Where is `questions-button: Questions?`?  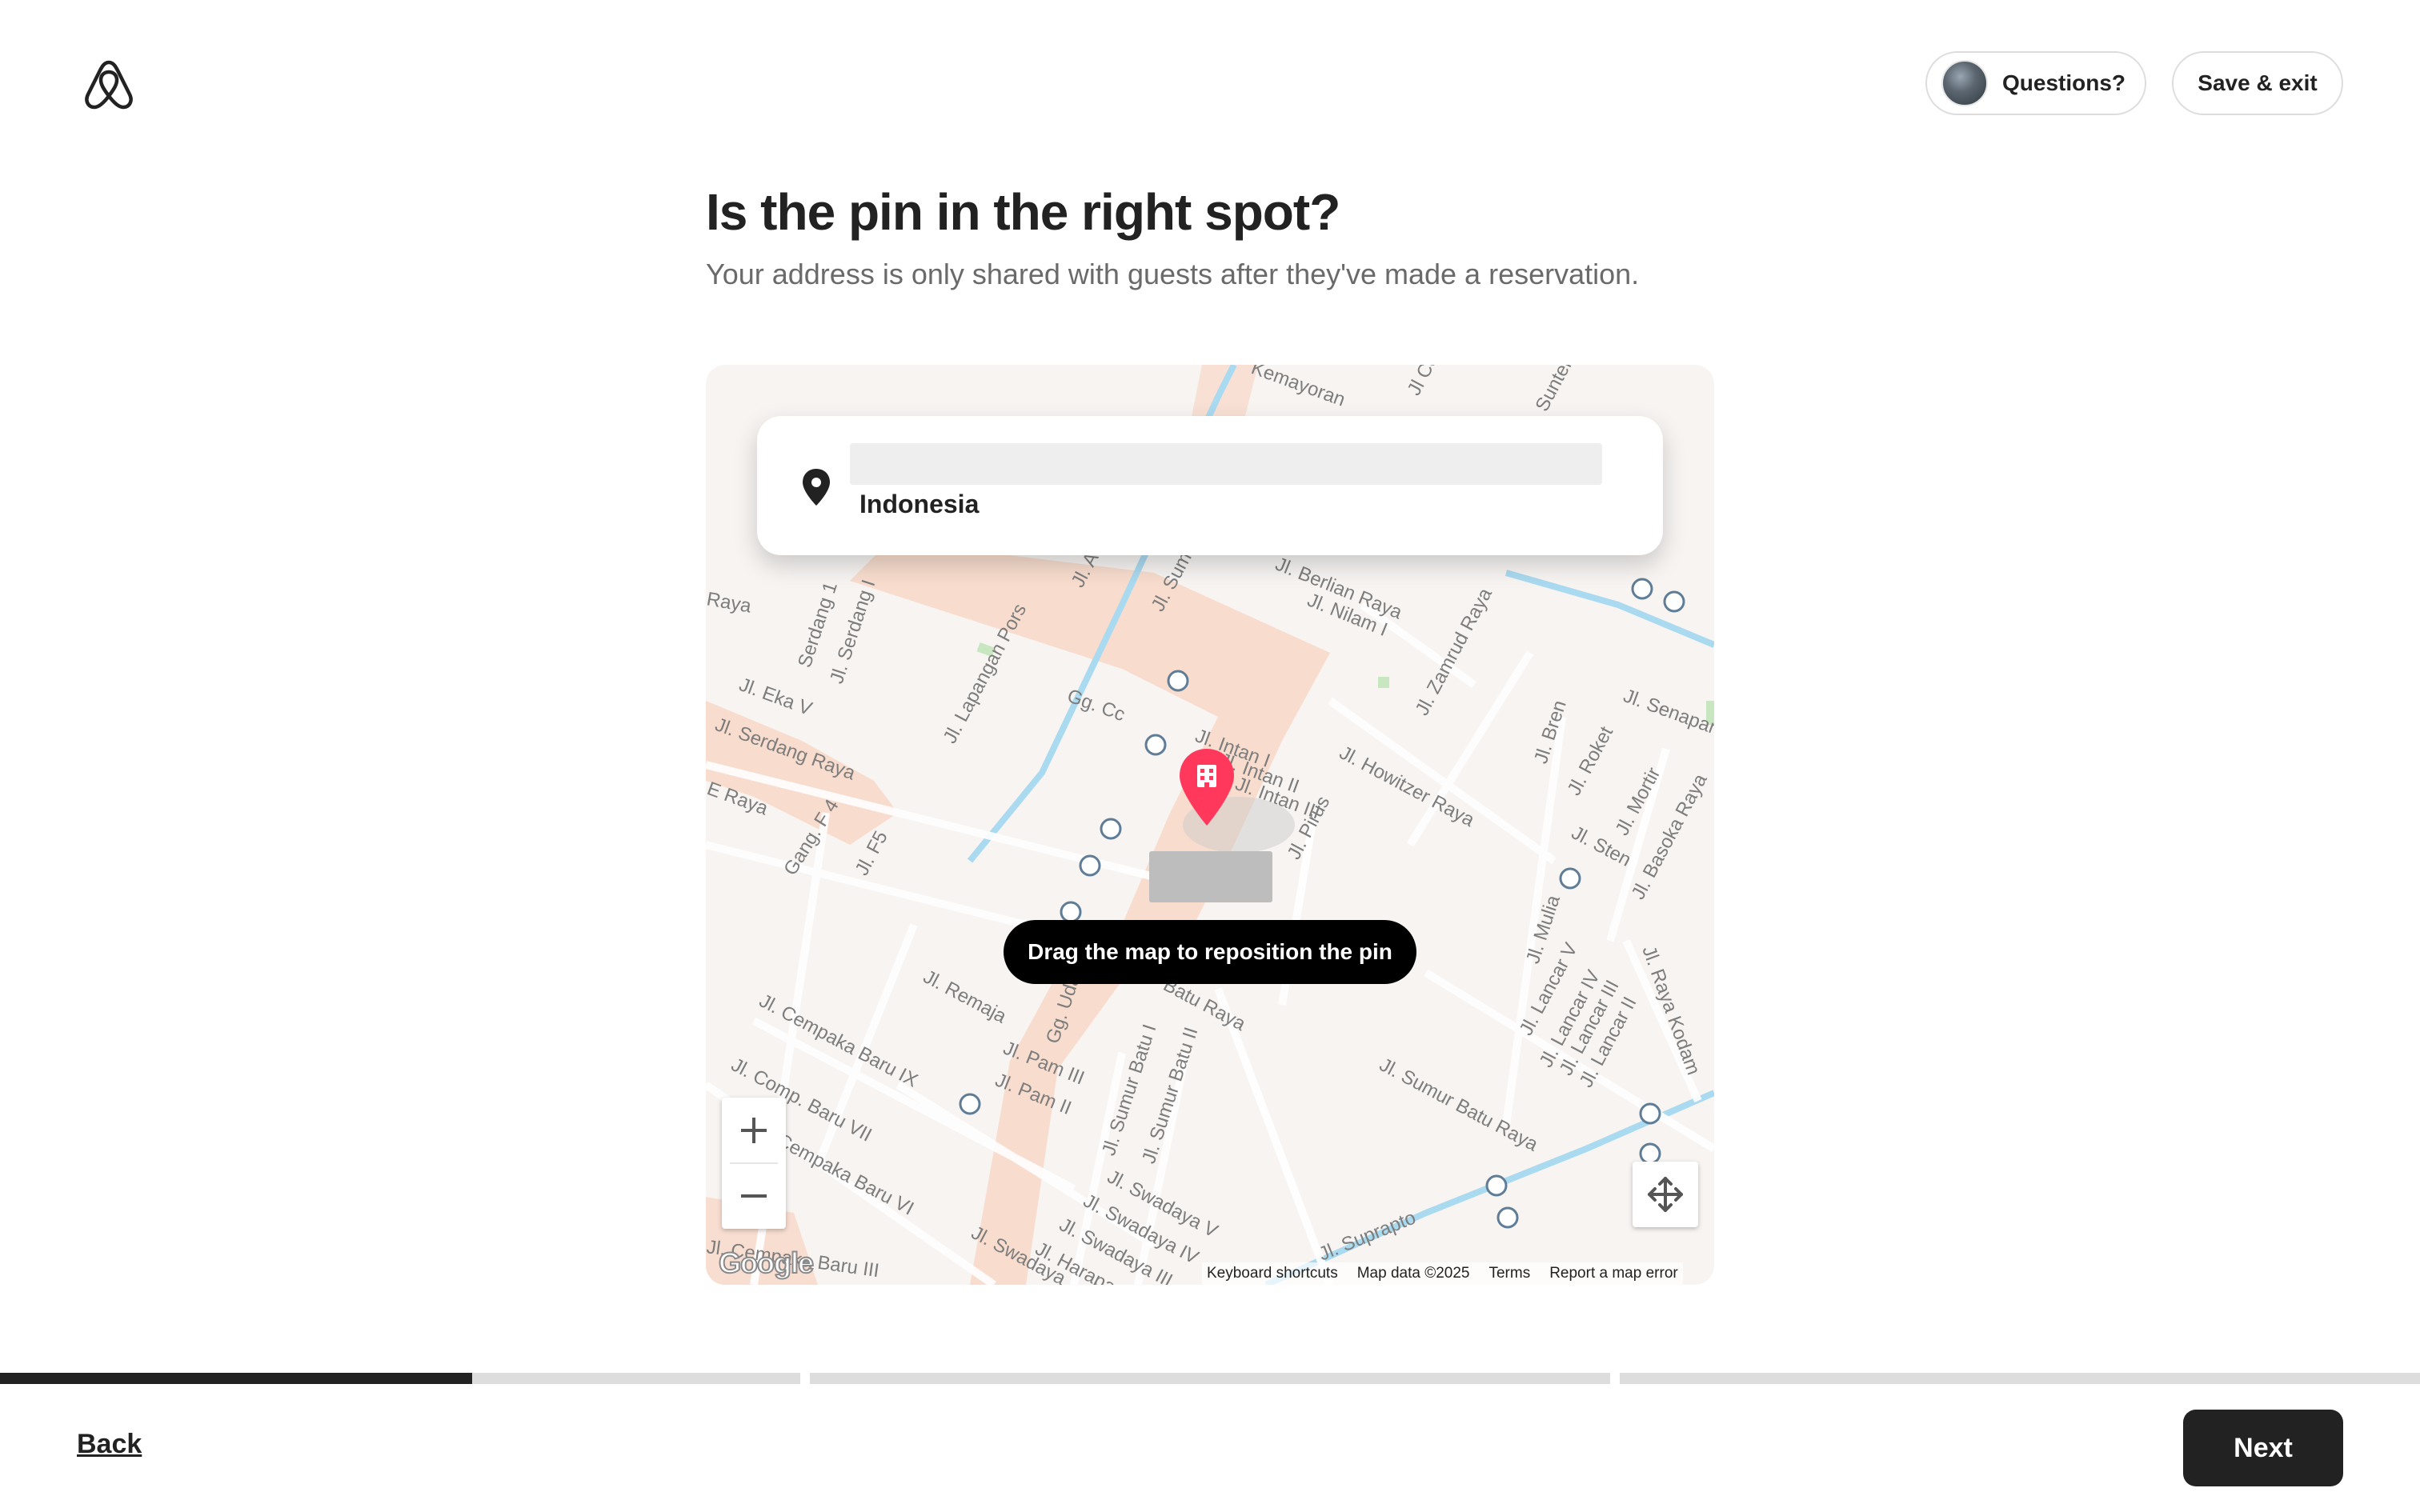
questions-button: Questions? is located at coordinates (2035, 83).